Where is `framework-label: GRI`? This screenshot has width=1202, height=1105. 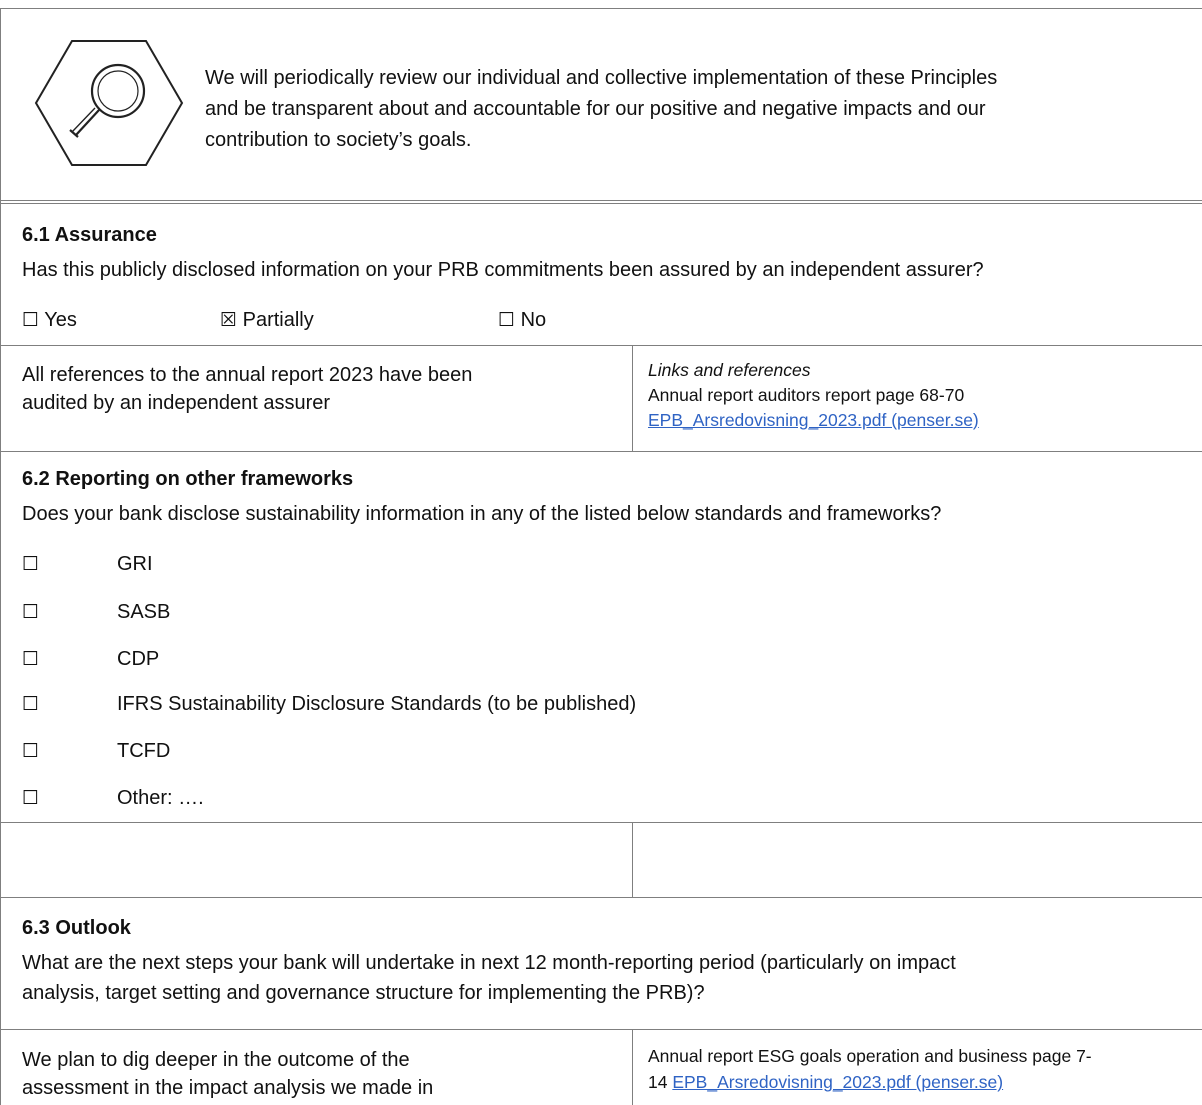
framework-label: GRI is located at coordinates (135, 564).